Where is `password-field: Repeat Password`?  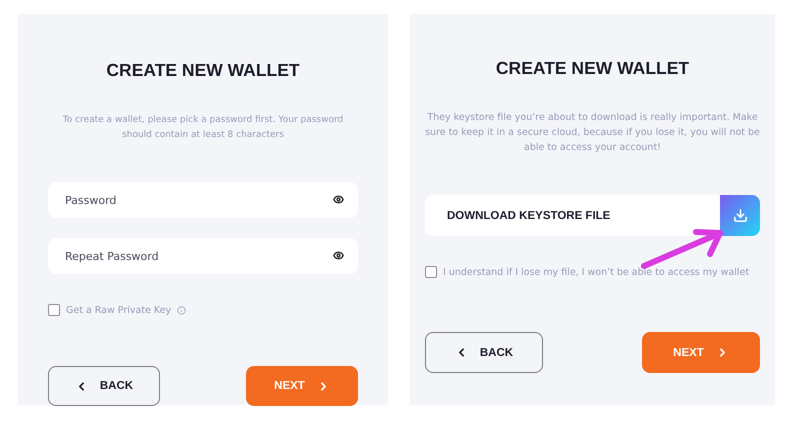 password-field: Repeat Password is located at coordinates (203, 256).